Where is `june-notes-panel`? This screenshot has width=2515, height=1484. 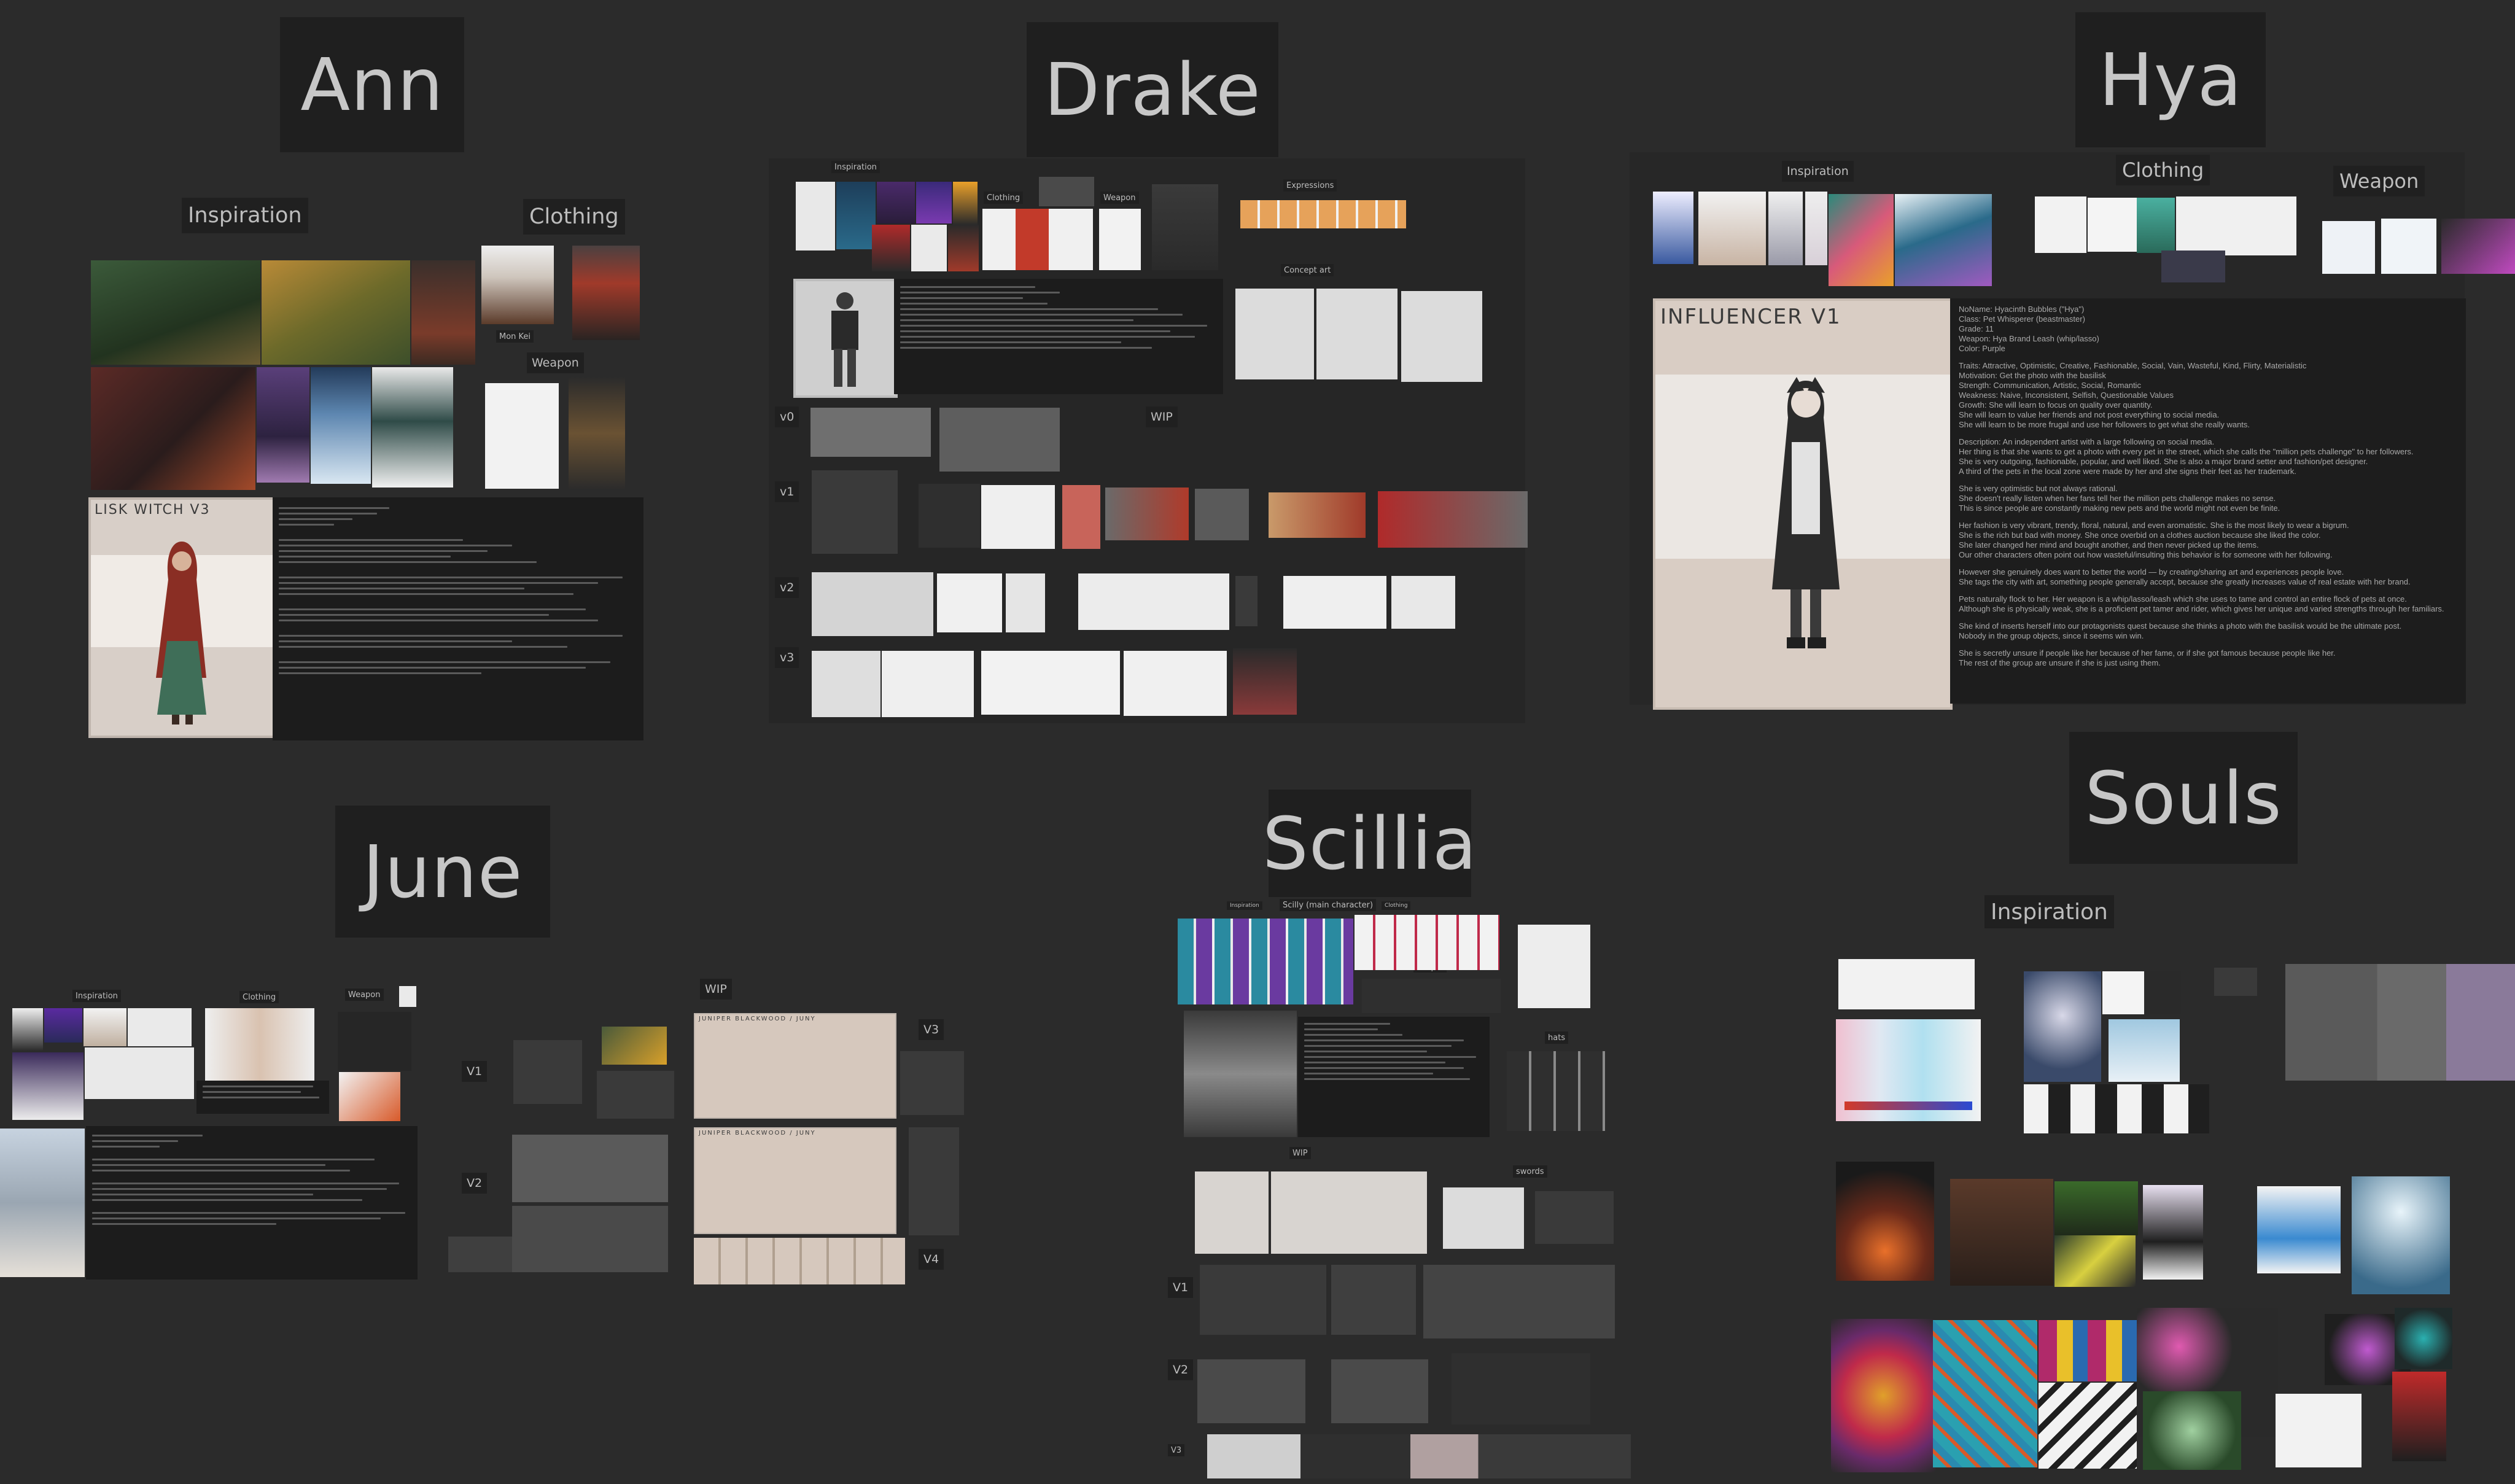 june-notes-panel is located at coordinates (262, 1098).